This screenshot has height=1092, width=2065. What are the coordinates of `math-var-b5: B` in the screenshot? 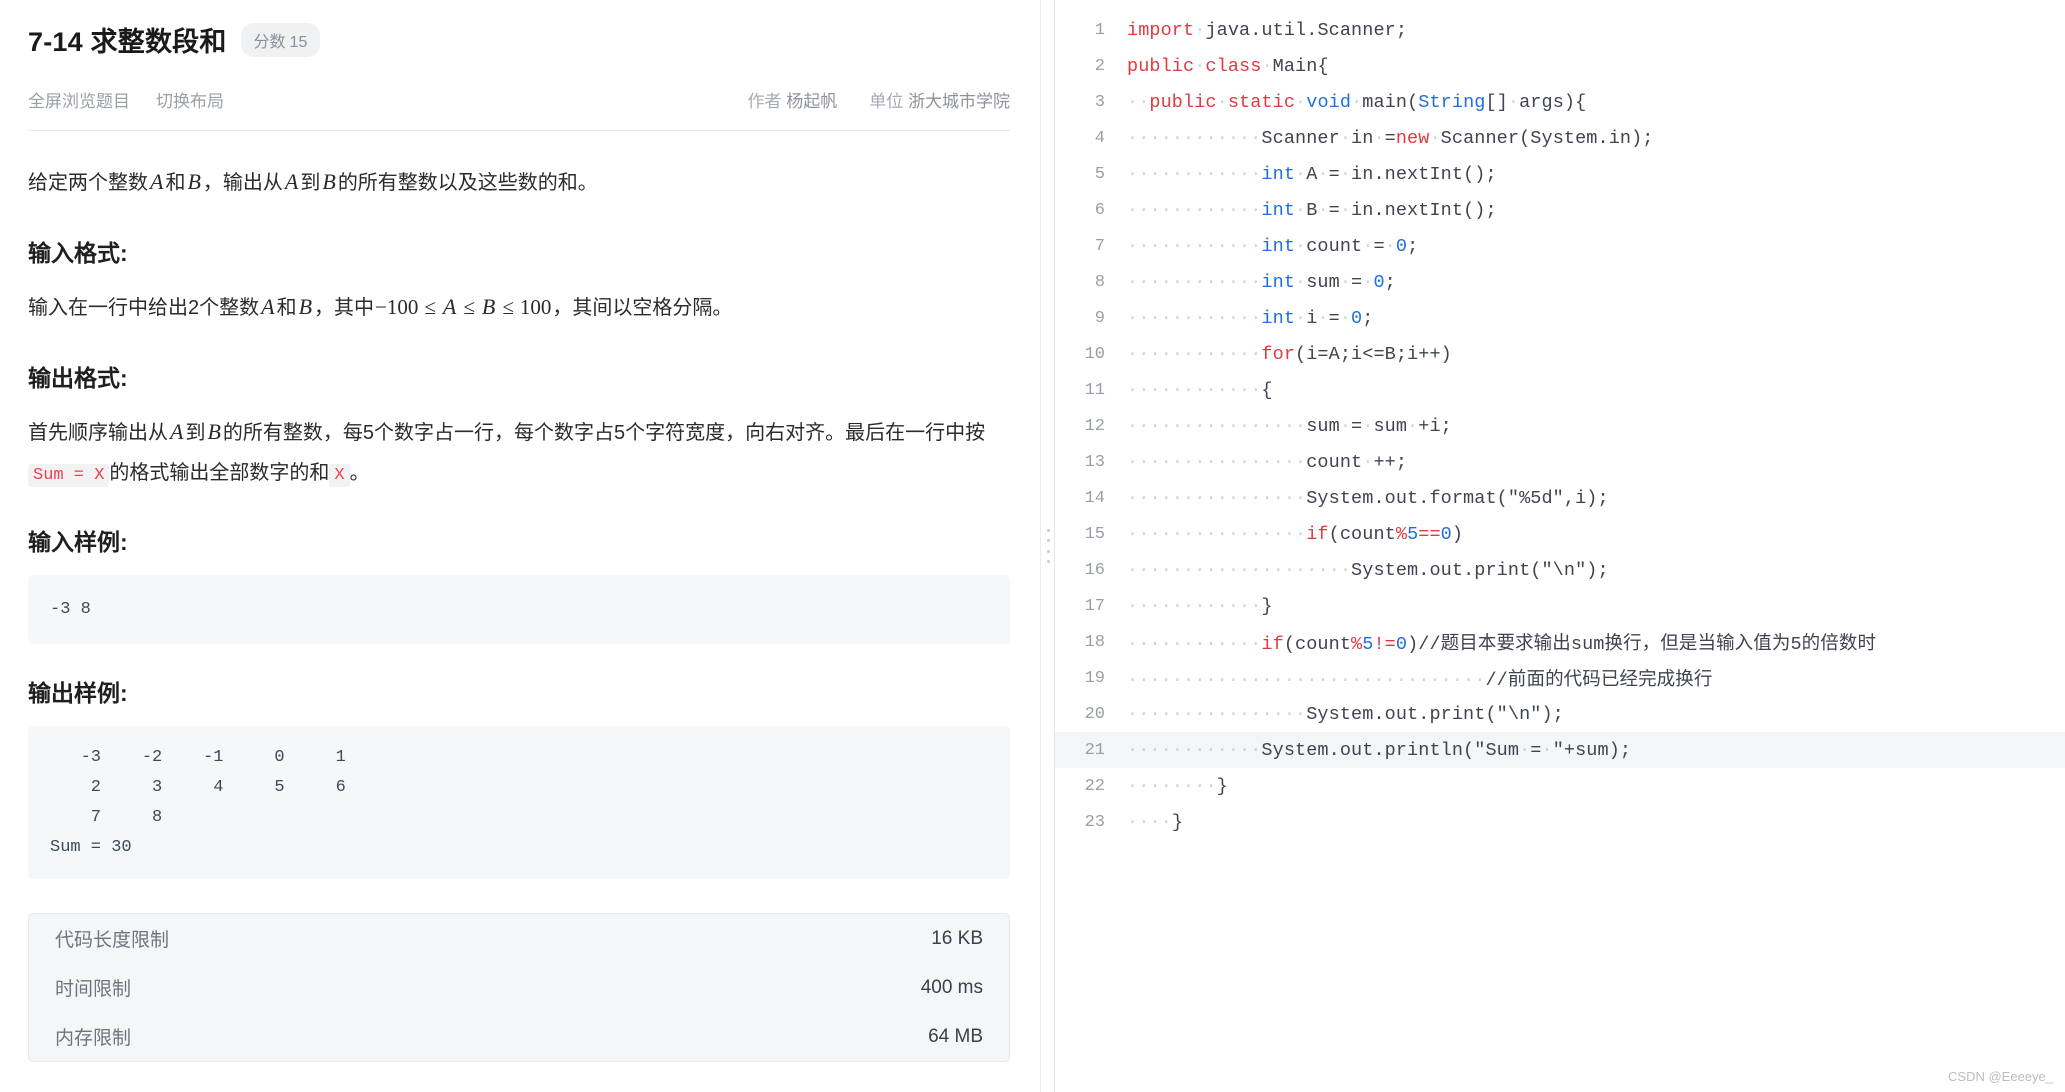 It's located at (214, 431).